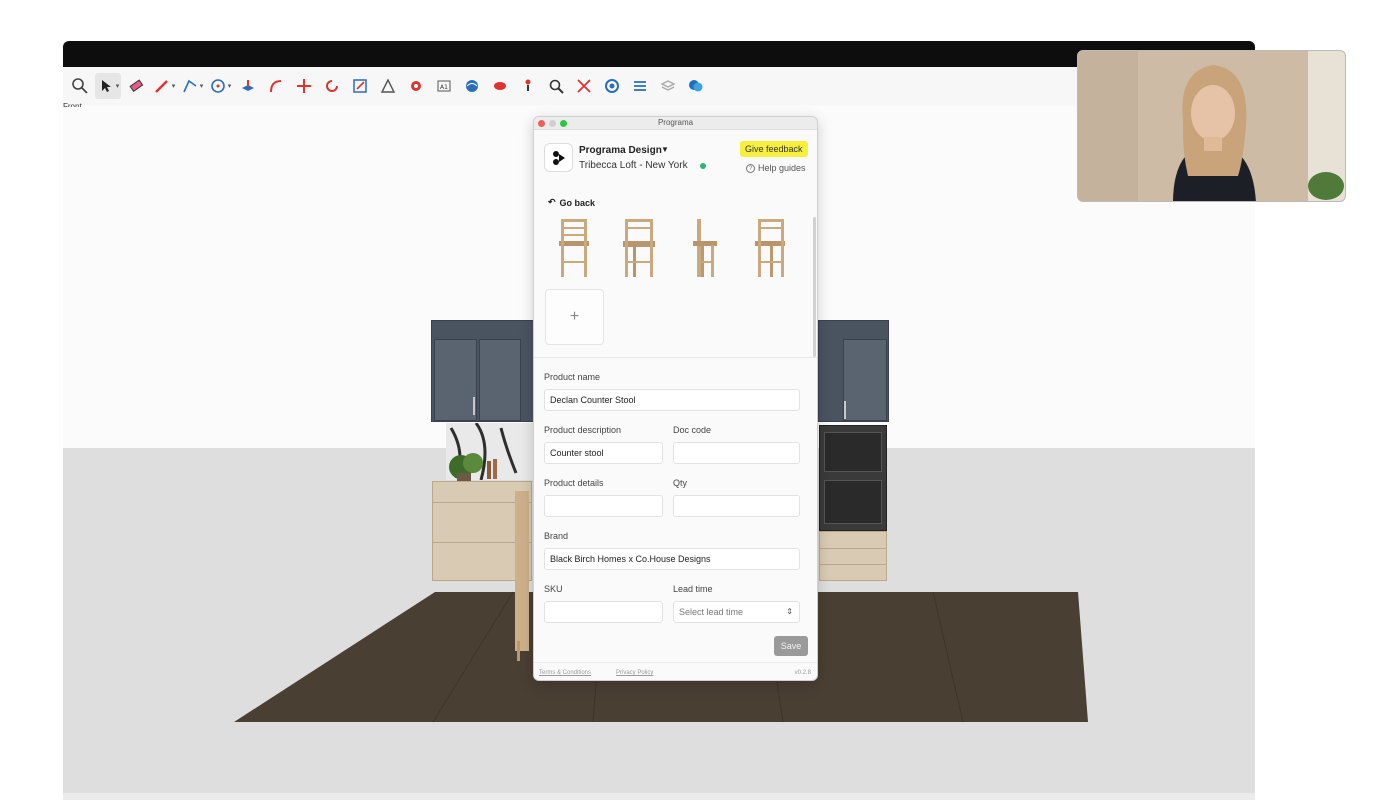 This screenshot has width=1400, height=800. What do you see at coordinates (603, 453) in the screenshot?
I see `product-description-input: Counter stool` at bounding box center [603, 453].